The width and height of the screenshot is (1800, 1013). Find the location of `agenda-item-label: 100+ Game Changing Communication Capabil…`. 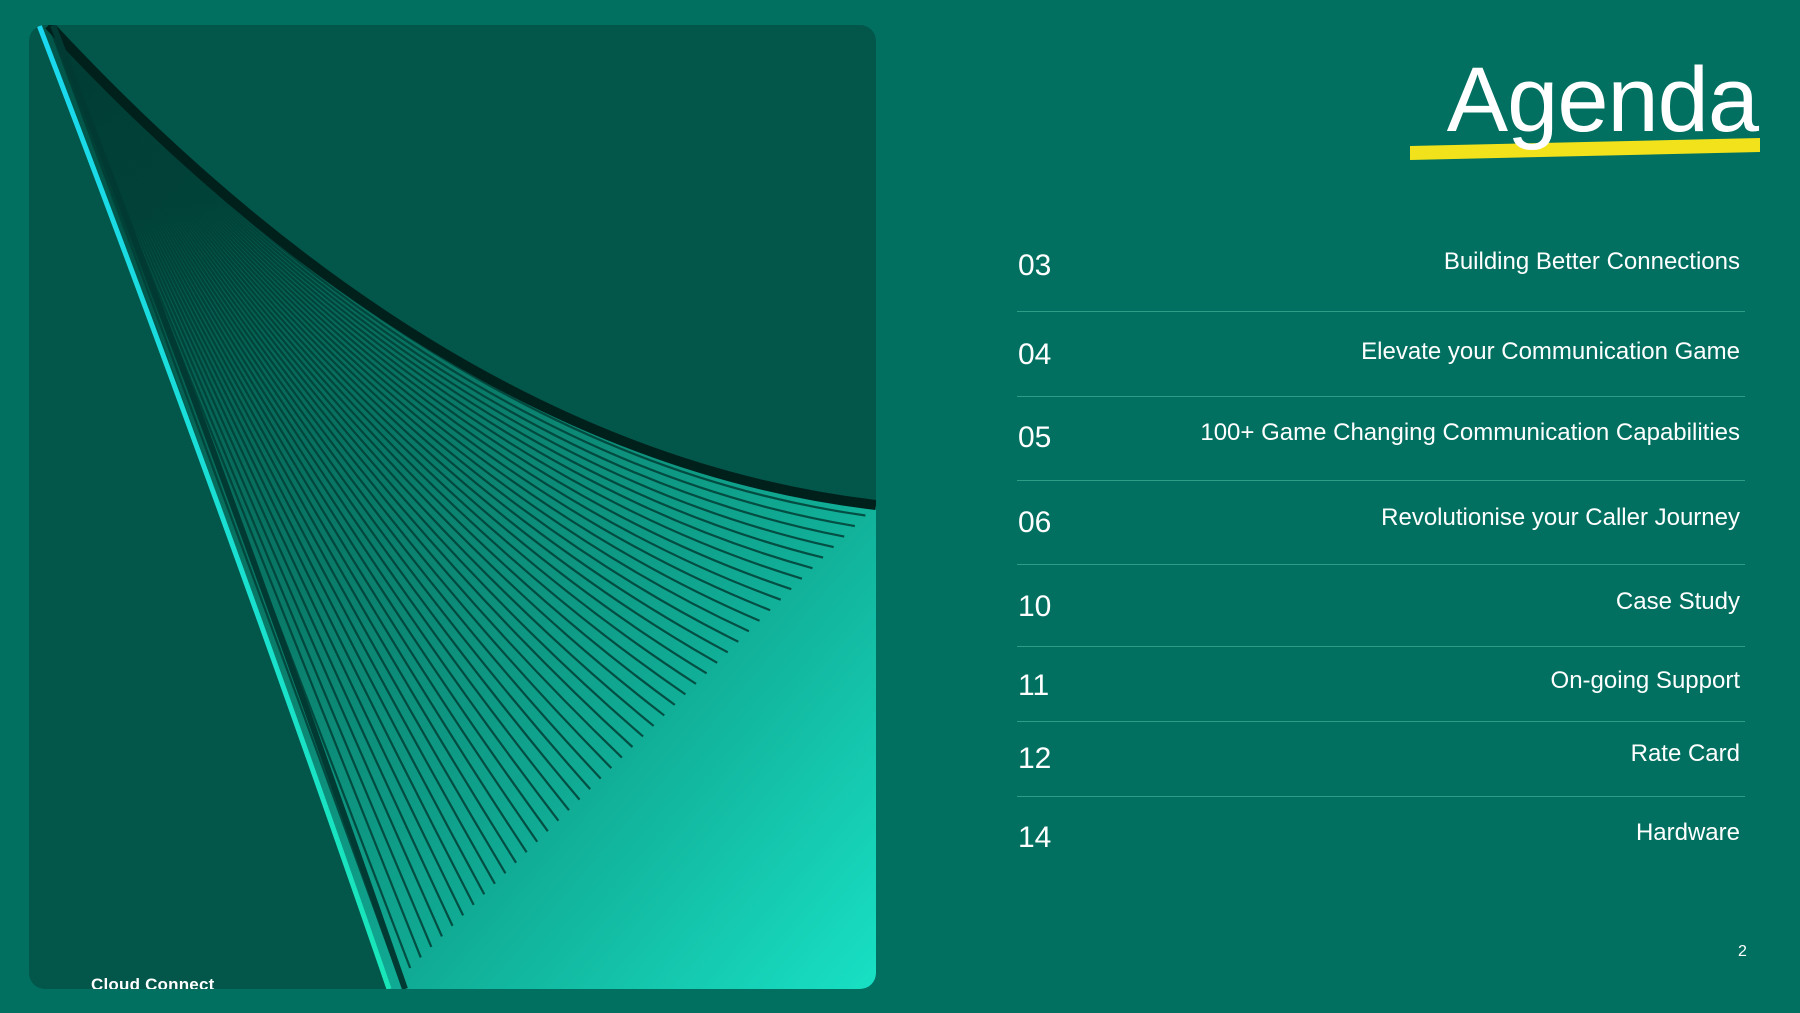

agenda-item-label: 100+ Game Changing Communication Capabil… is located at coordinates (1470, 432).